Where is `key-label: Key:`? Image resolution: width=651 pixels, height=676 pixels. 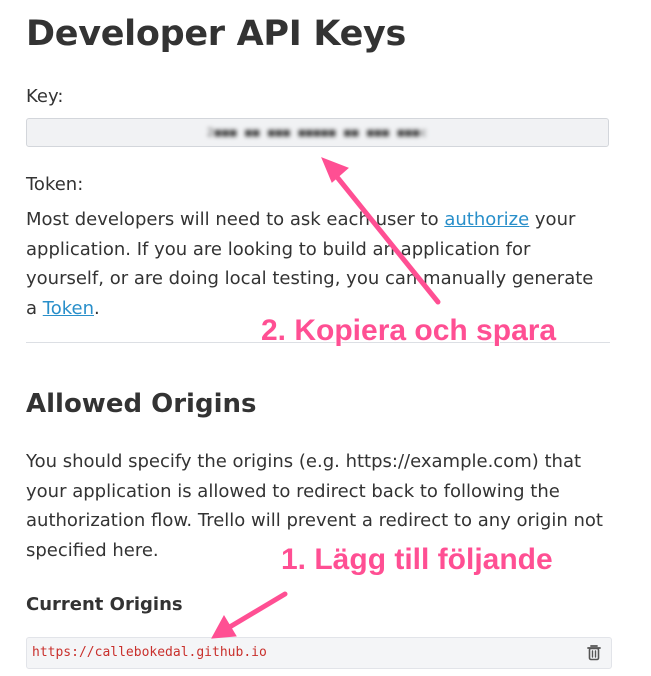
key-label: Key: is located at coordinates (45, 96).